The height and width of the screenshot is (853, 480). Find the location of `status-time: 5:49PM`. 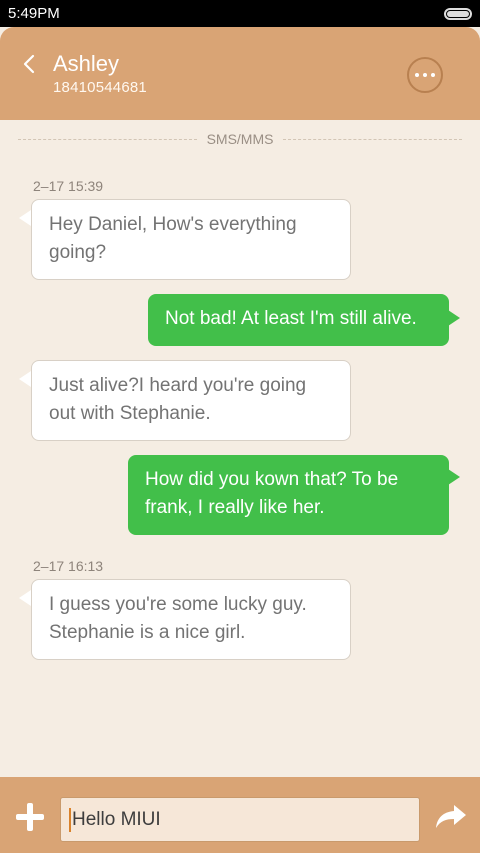

status-time: 5:49PM is located at coordinates (34, 13).